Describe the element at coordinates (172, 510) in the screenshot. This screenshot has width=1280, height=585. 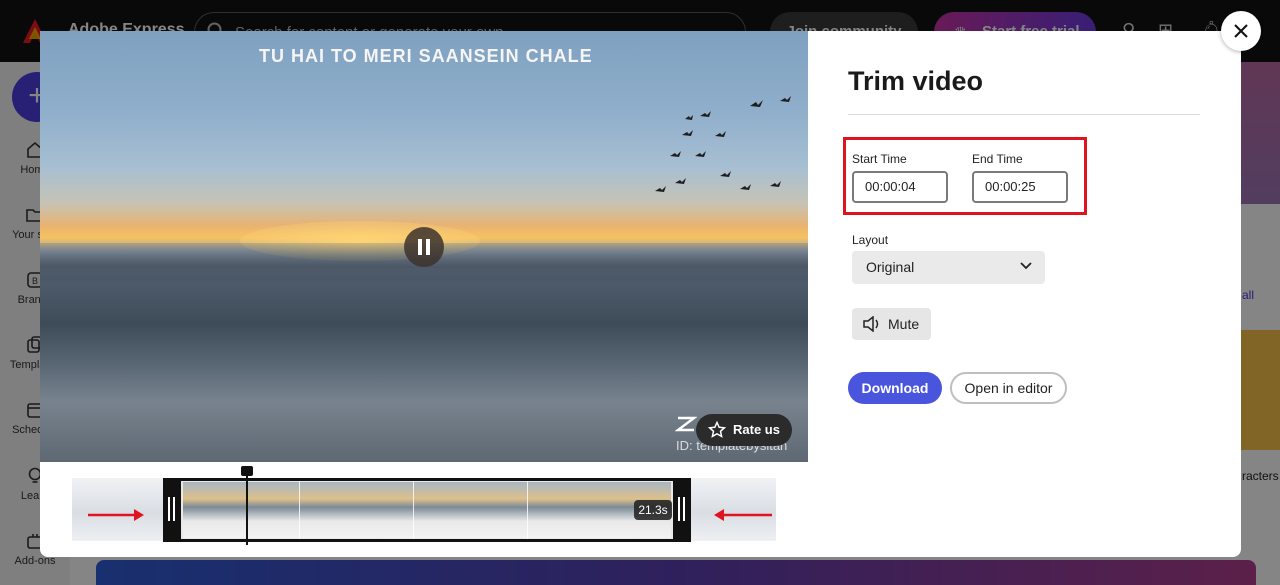
I see `trim-start-handle` at that location.